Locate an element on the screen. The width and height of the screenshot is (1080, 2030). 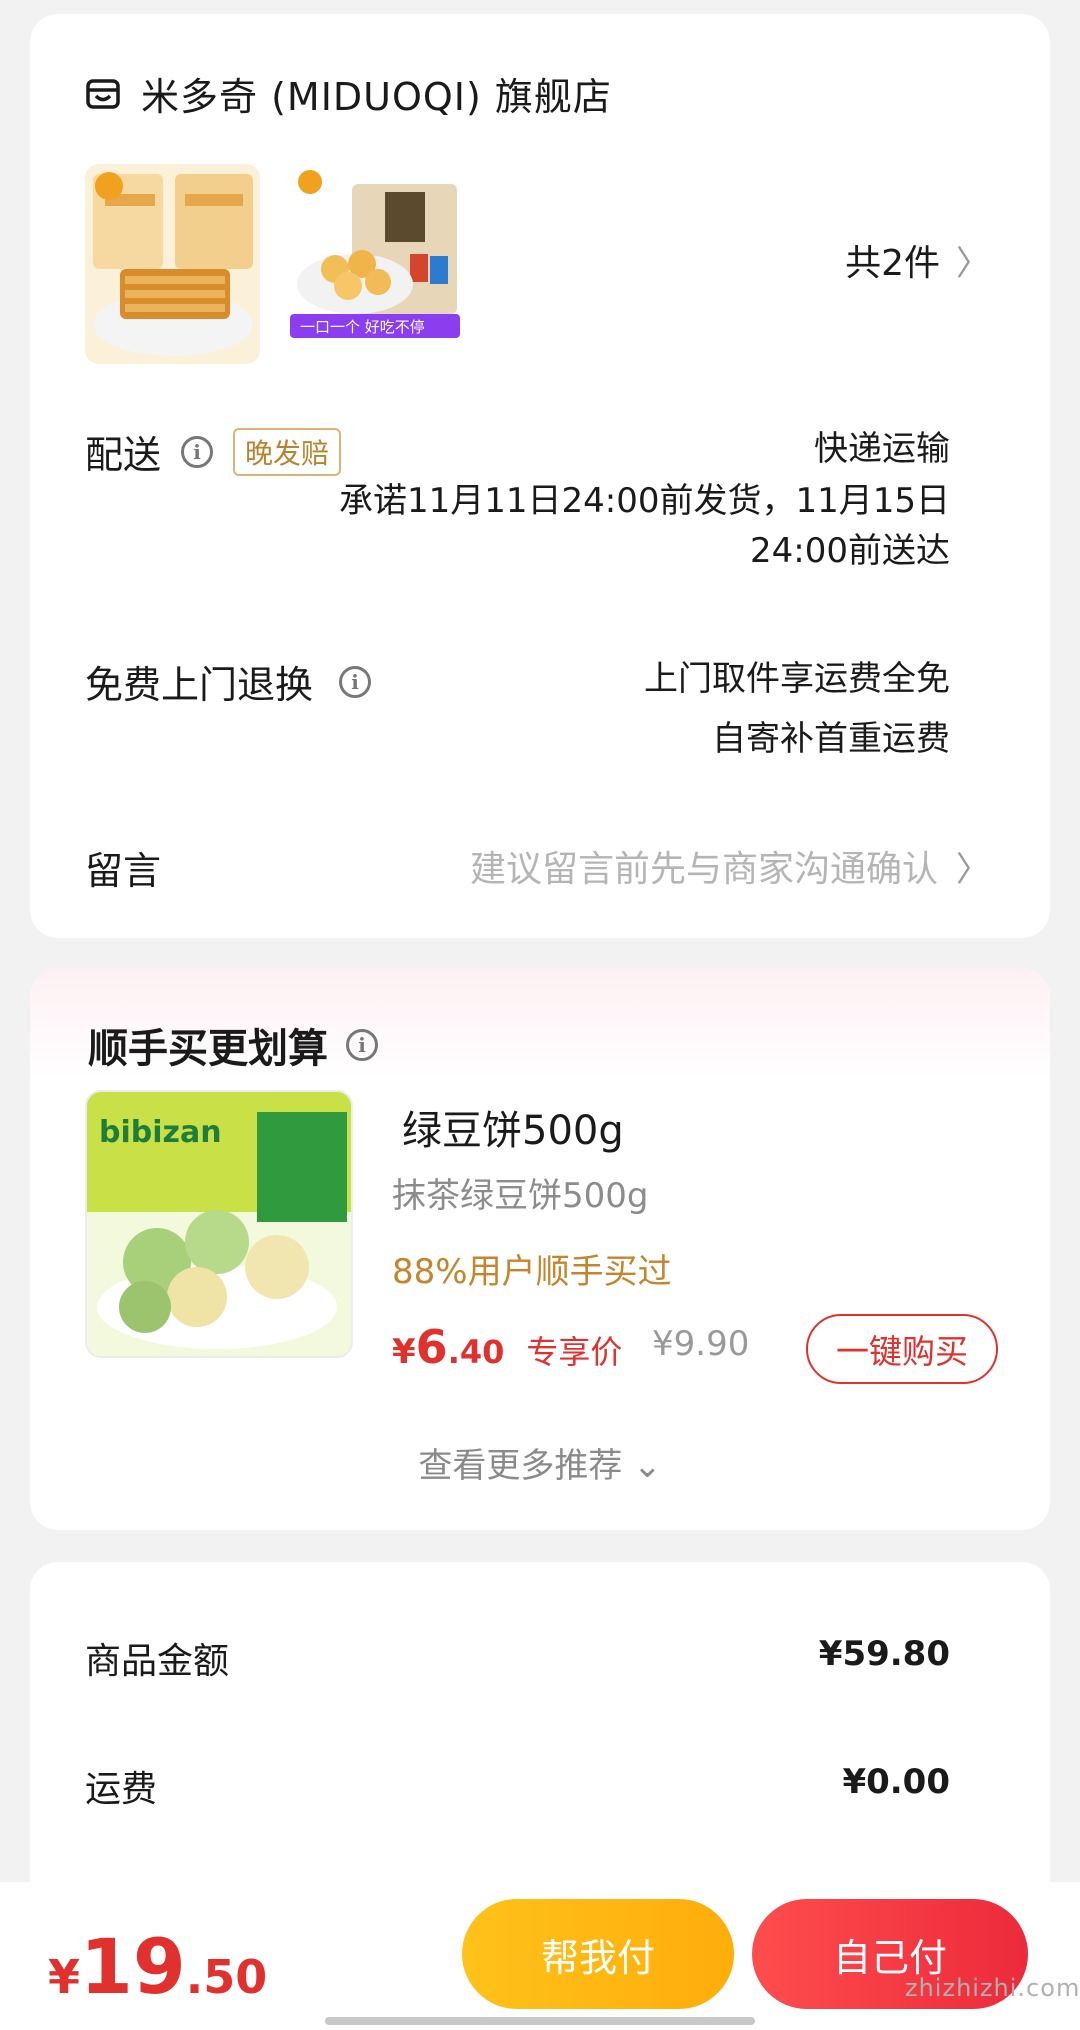
price-decimal: .40 is located at coordinates (476, 1352).